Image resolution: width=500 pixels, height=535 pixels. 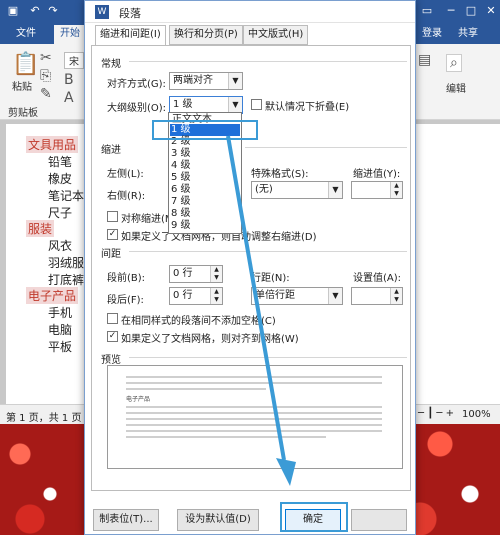 I want to click on arrow-head, so click(x=286, y=472).